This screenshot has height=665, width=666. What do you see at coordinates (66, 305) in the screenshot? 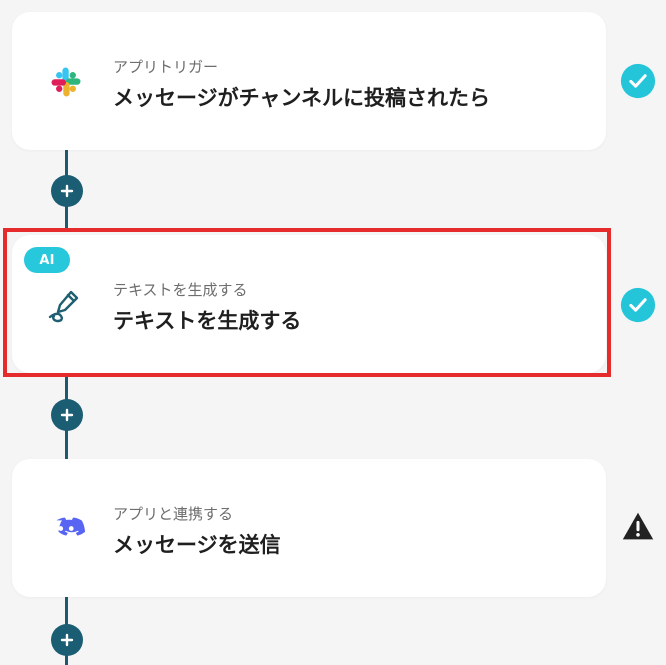
I see `pencil-text-icon` at bounding box center [66, 305].